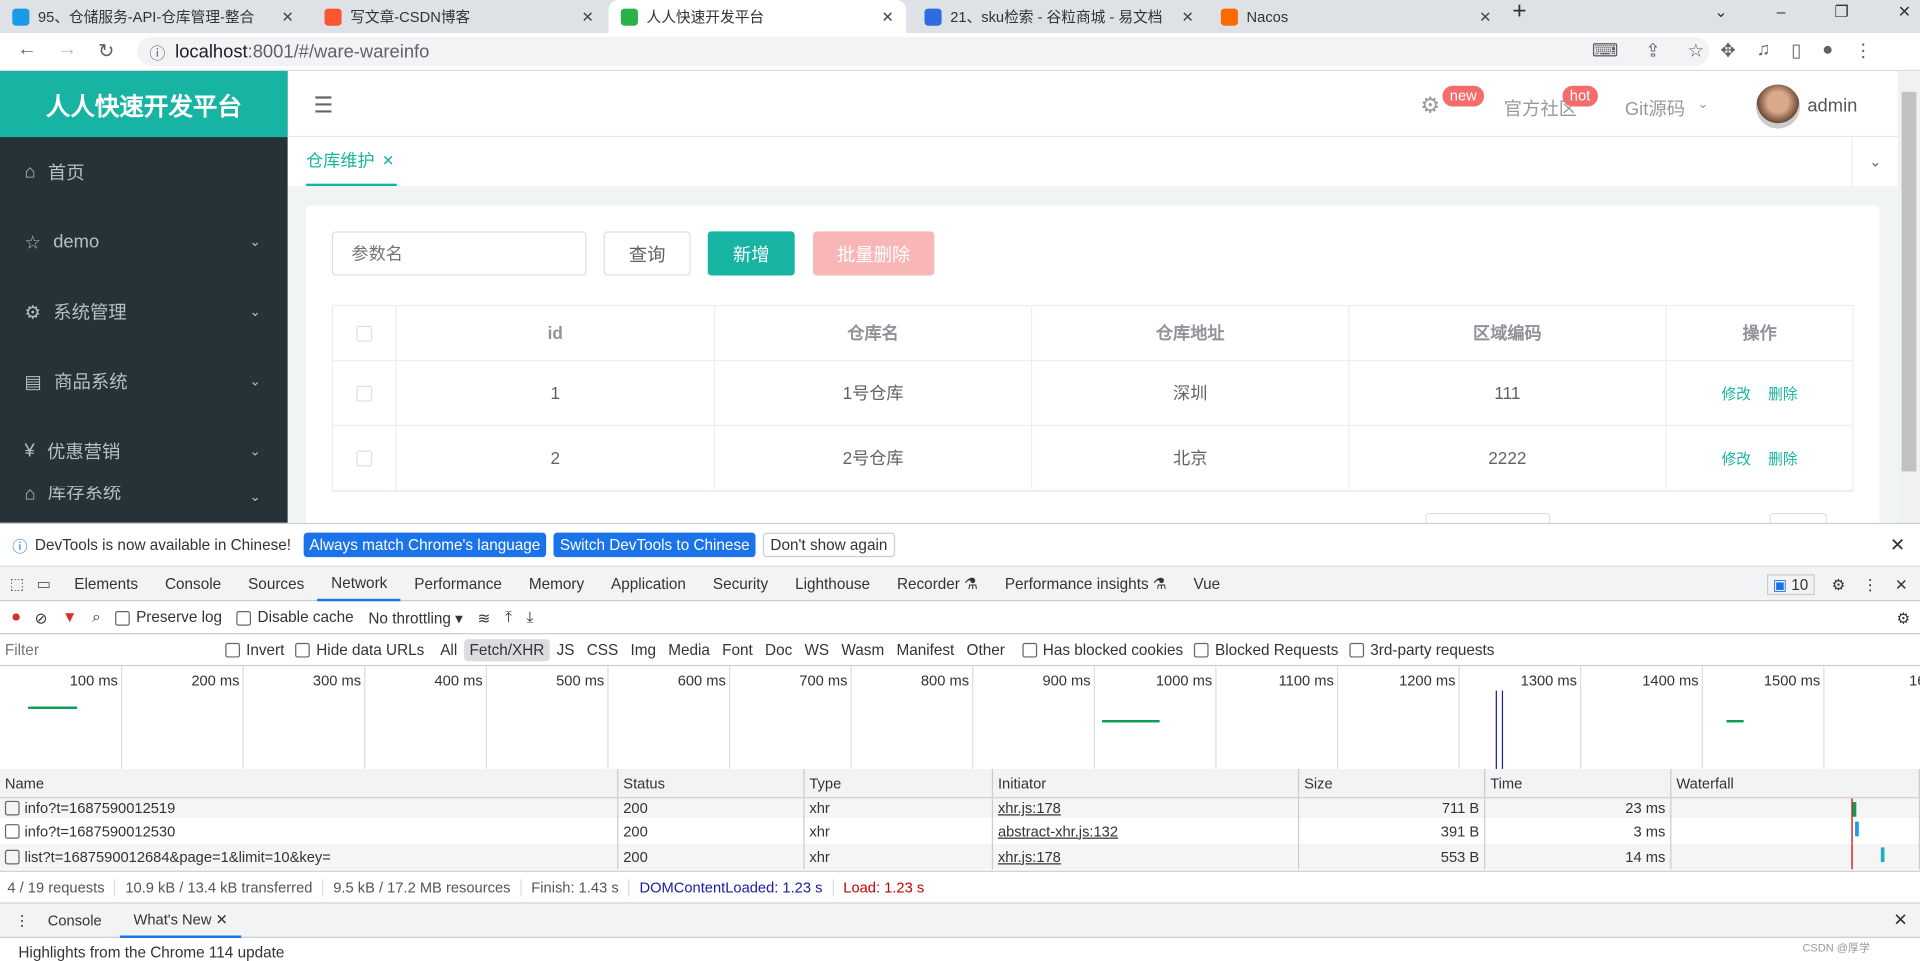  I want to click on column-header: Waterfall, so click(1795, 783).